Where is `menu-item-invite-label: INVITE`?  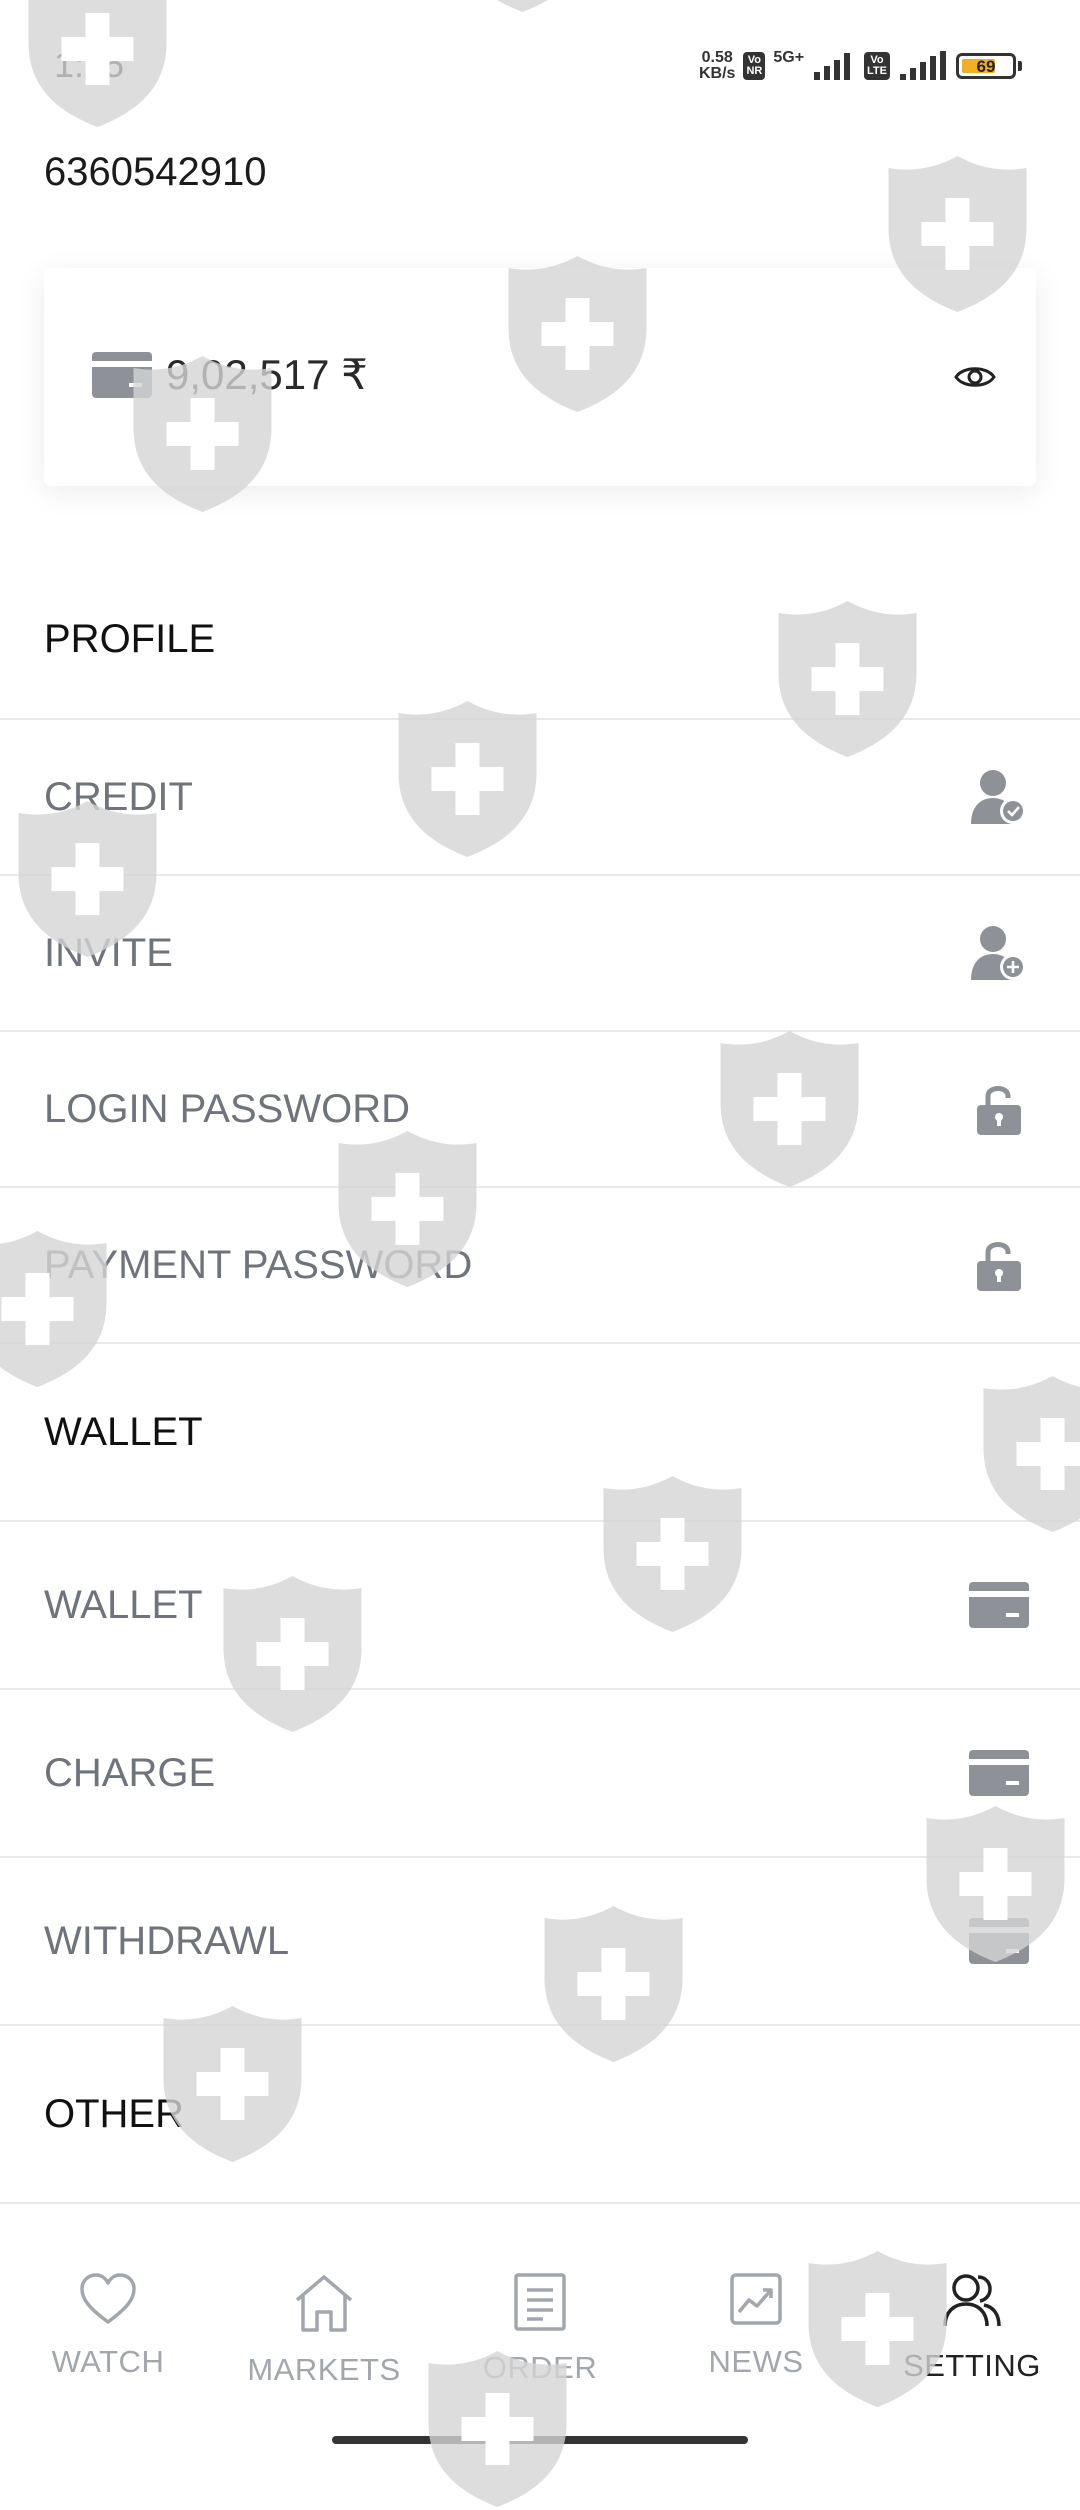 menu-item-invite-label: INVITE is located at coordinates (108, 952).